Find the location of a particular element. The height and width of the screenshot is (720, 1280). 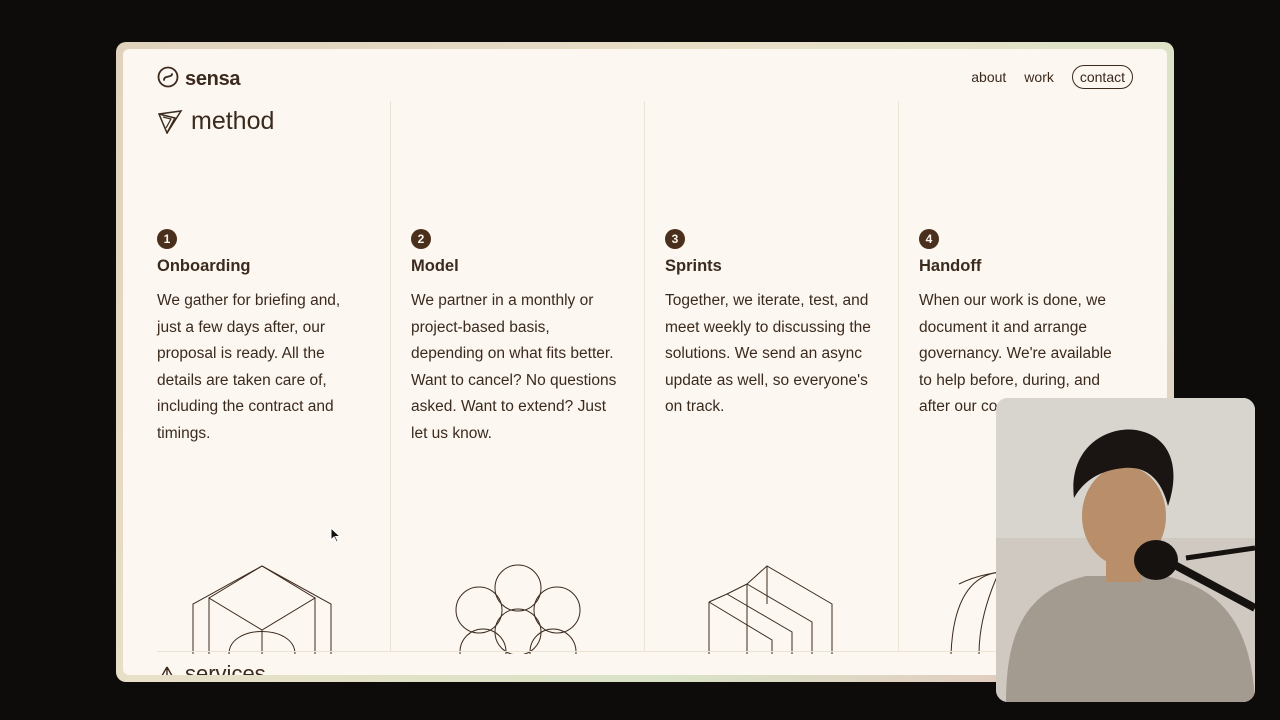

webcam-overlay is located at coordinates (1125, 550).